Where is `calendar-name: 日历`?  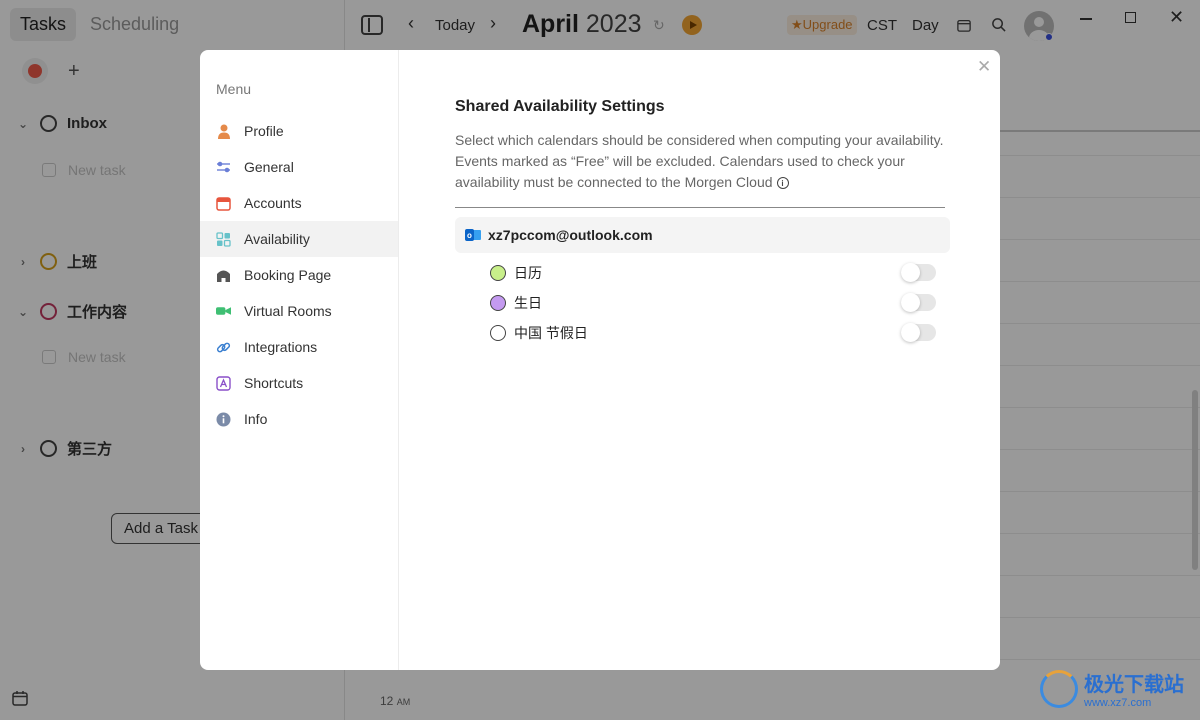 calendar-name: 日历 is located at coordinates (528, 273).